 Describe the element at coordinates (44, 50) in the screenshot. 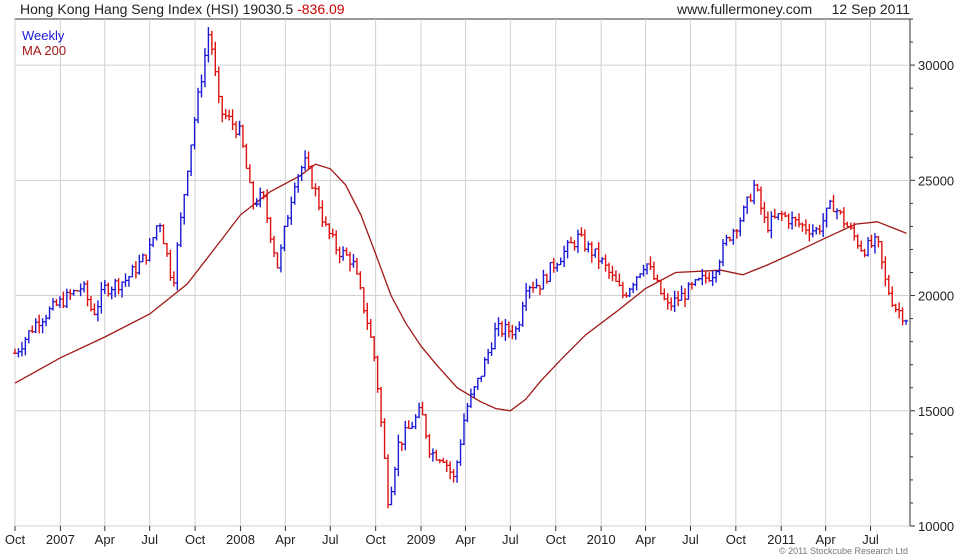

I see `legend-ma-200: MA 200` at that location.